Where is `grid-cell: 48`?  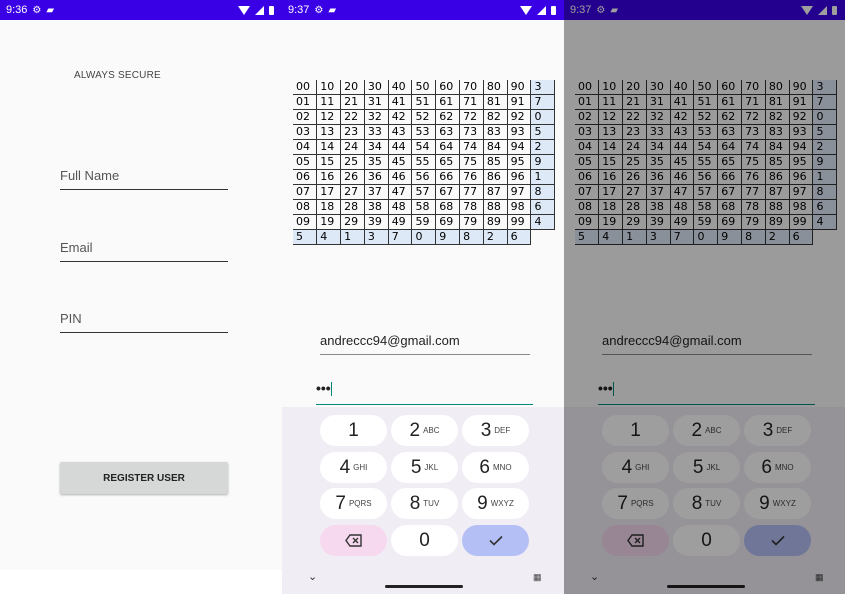
grid-cell: 48 is located at coordinates (400, 207).